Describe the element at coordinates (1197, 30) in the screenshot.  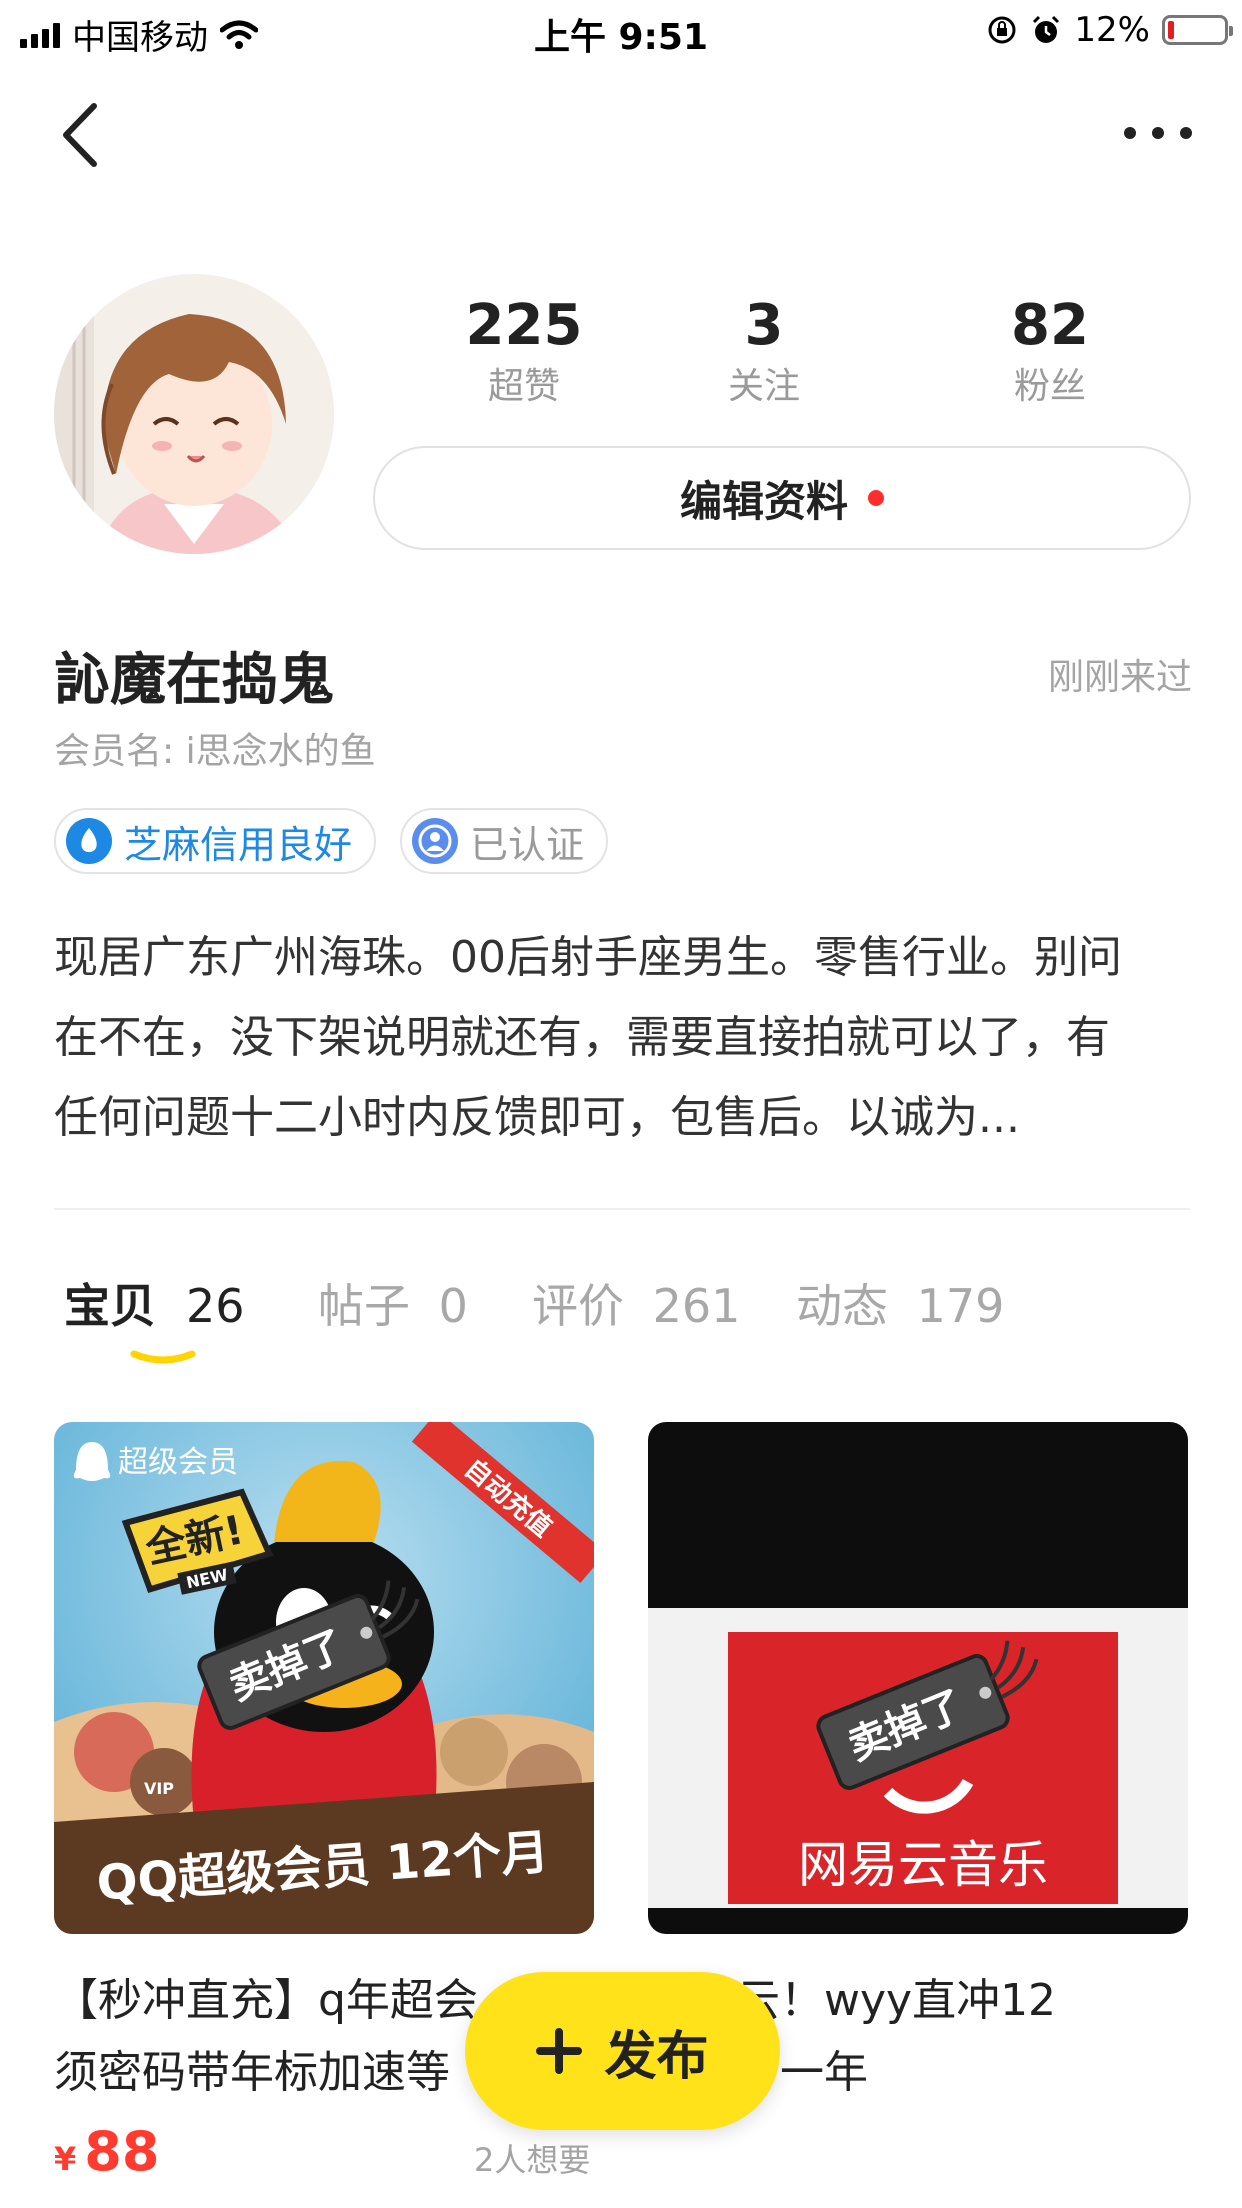
I see `battery-icon` at that location.